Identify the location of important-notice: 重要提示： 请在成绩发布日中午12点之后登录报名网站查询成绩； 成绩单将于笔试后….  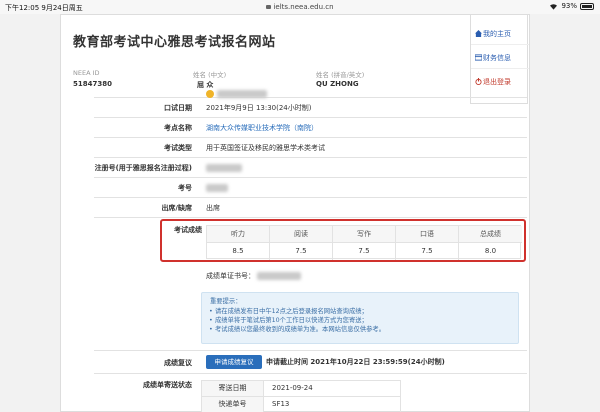
(360, 318).